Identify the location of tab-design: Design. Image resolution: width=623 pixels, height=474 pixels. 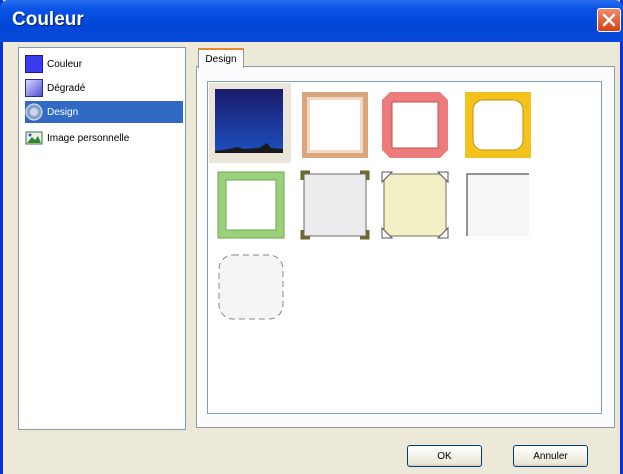
(221, 58).